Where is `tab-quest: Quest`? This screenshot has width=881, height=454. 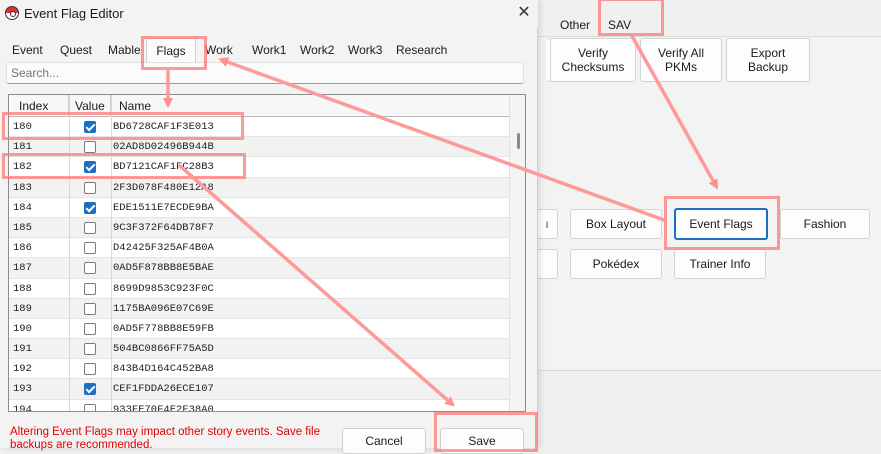 tab-quest: Quest is located at coordinates (76, 50).